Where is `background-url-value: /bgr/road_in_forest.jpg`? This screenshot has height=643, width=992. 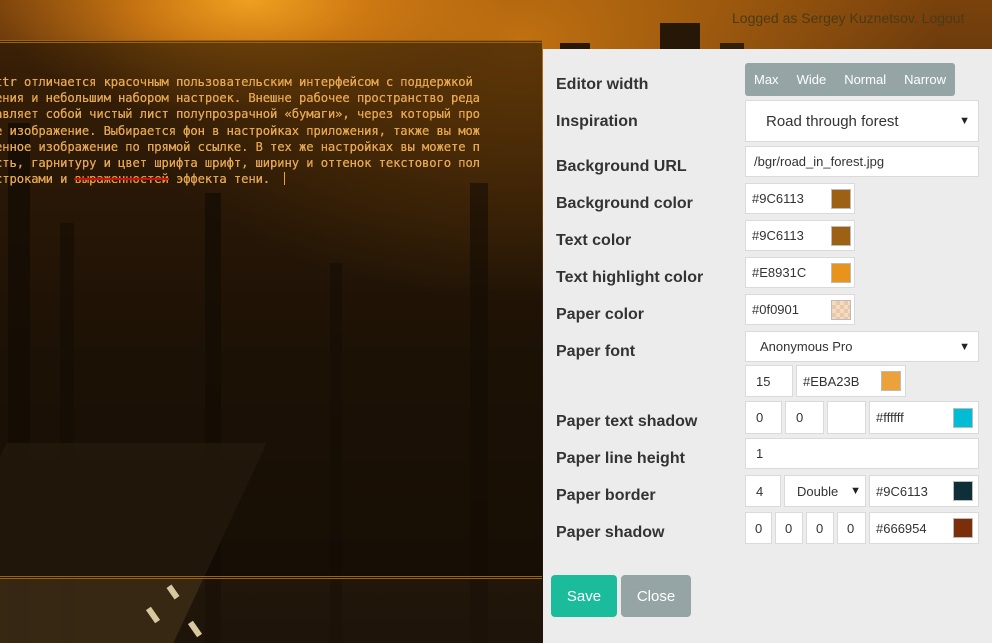 background-url-value: /bgr/road_in_forest.jpg is located at coordinates (819, 161).